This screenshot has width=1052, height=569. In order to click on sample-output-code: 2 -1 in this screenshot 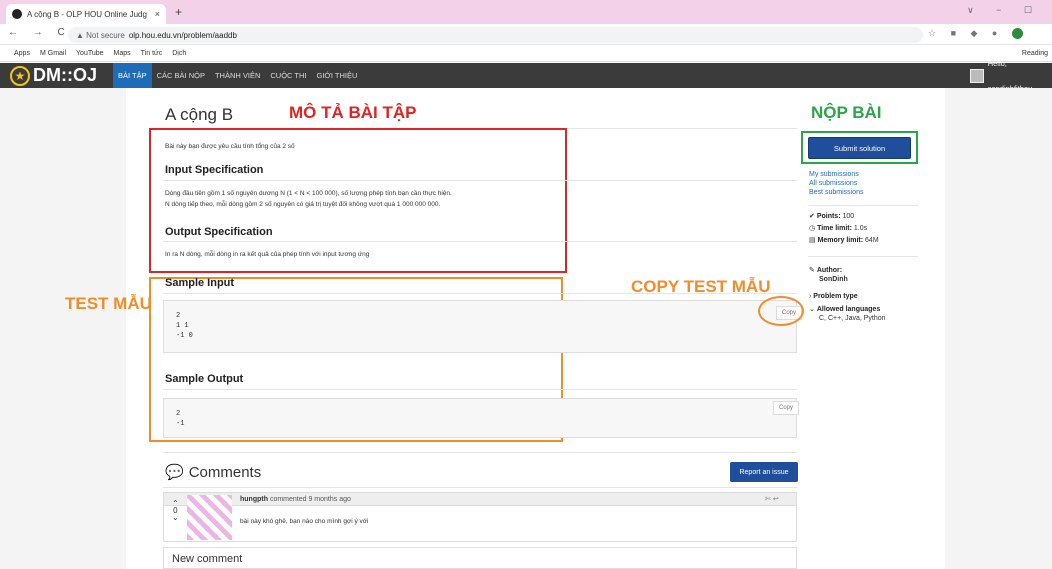, I will do `click(480, 414)`.